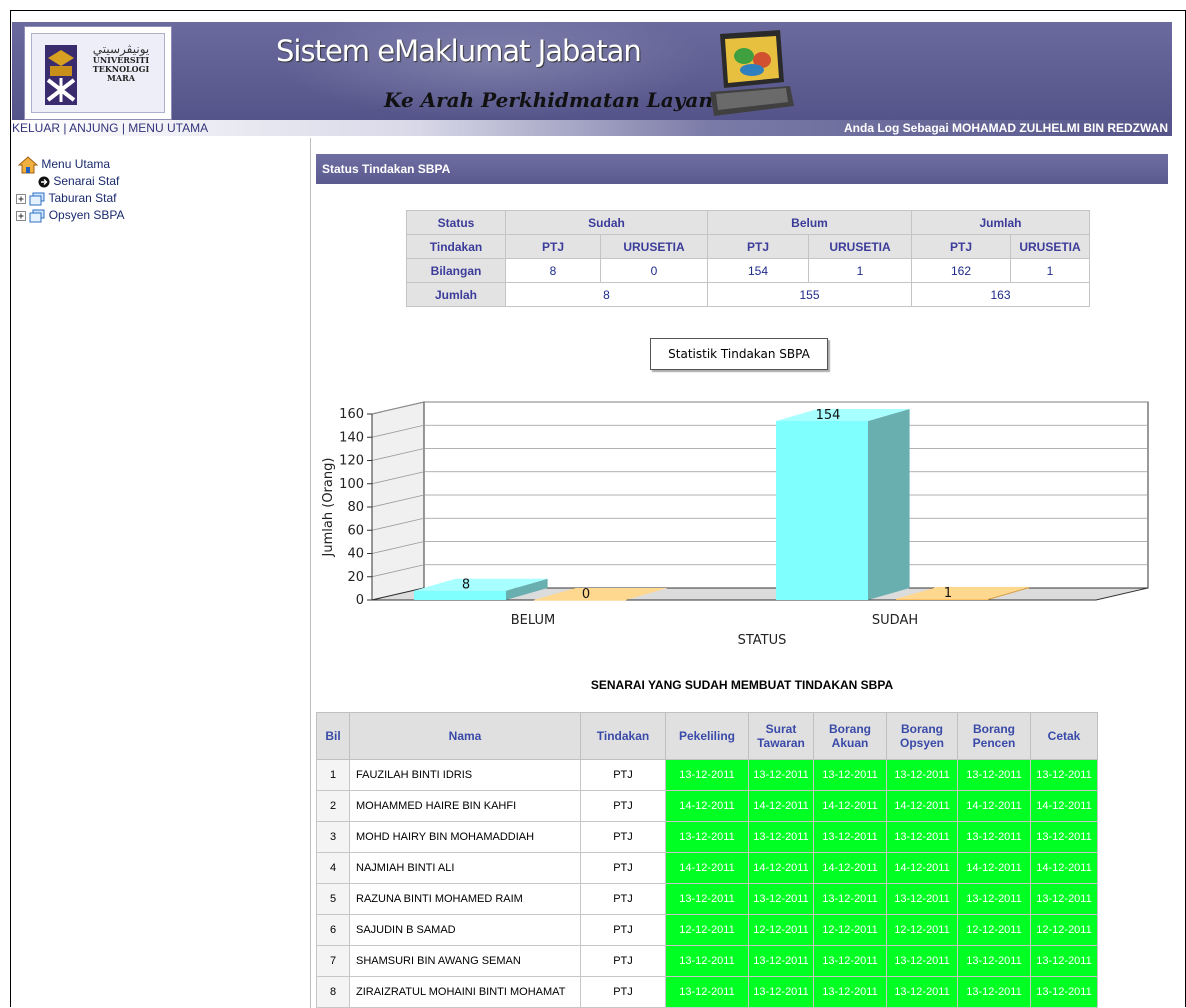 This screenshot has height=1008, width=1186. I want to click on data-label: 1, so click(948, 593).